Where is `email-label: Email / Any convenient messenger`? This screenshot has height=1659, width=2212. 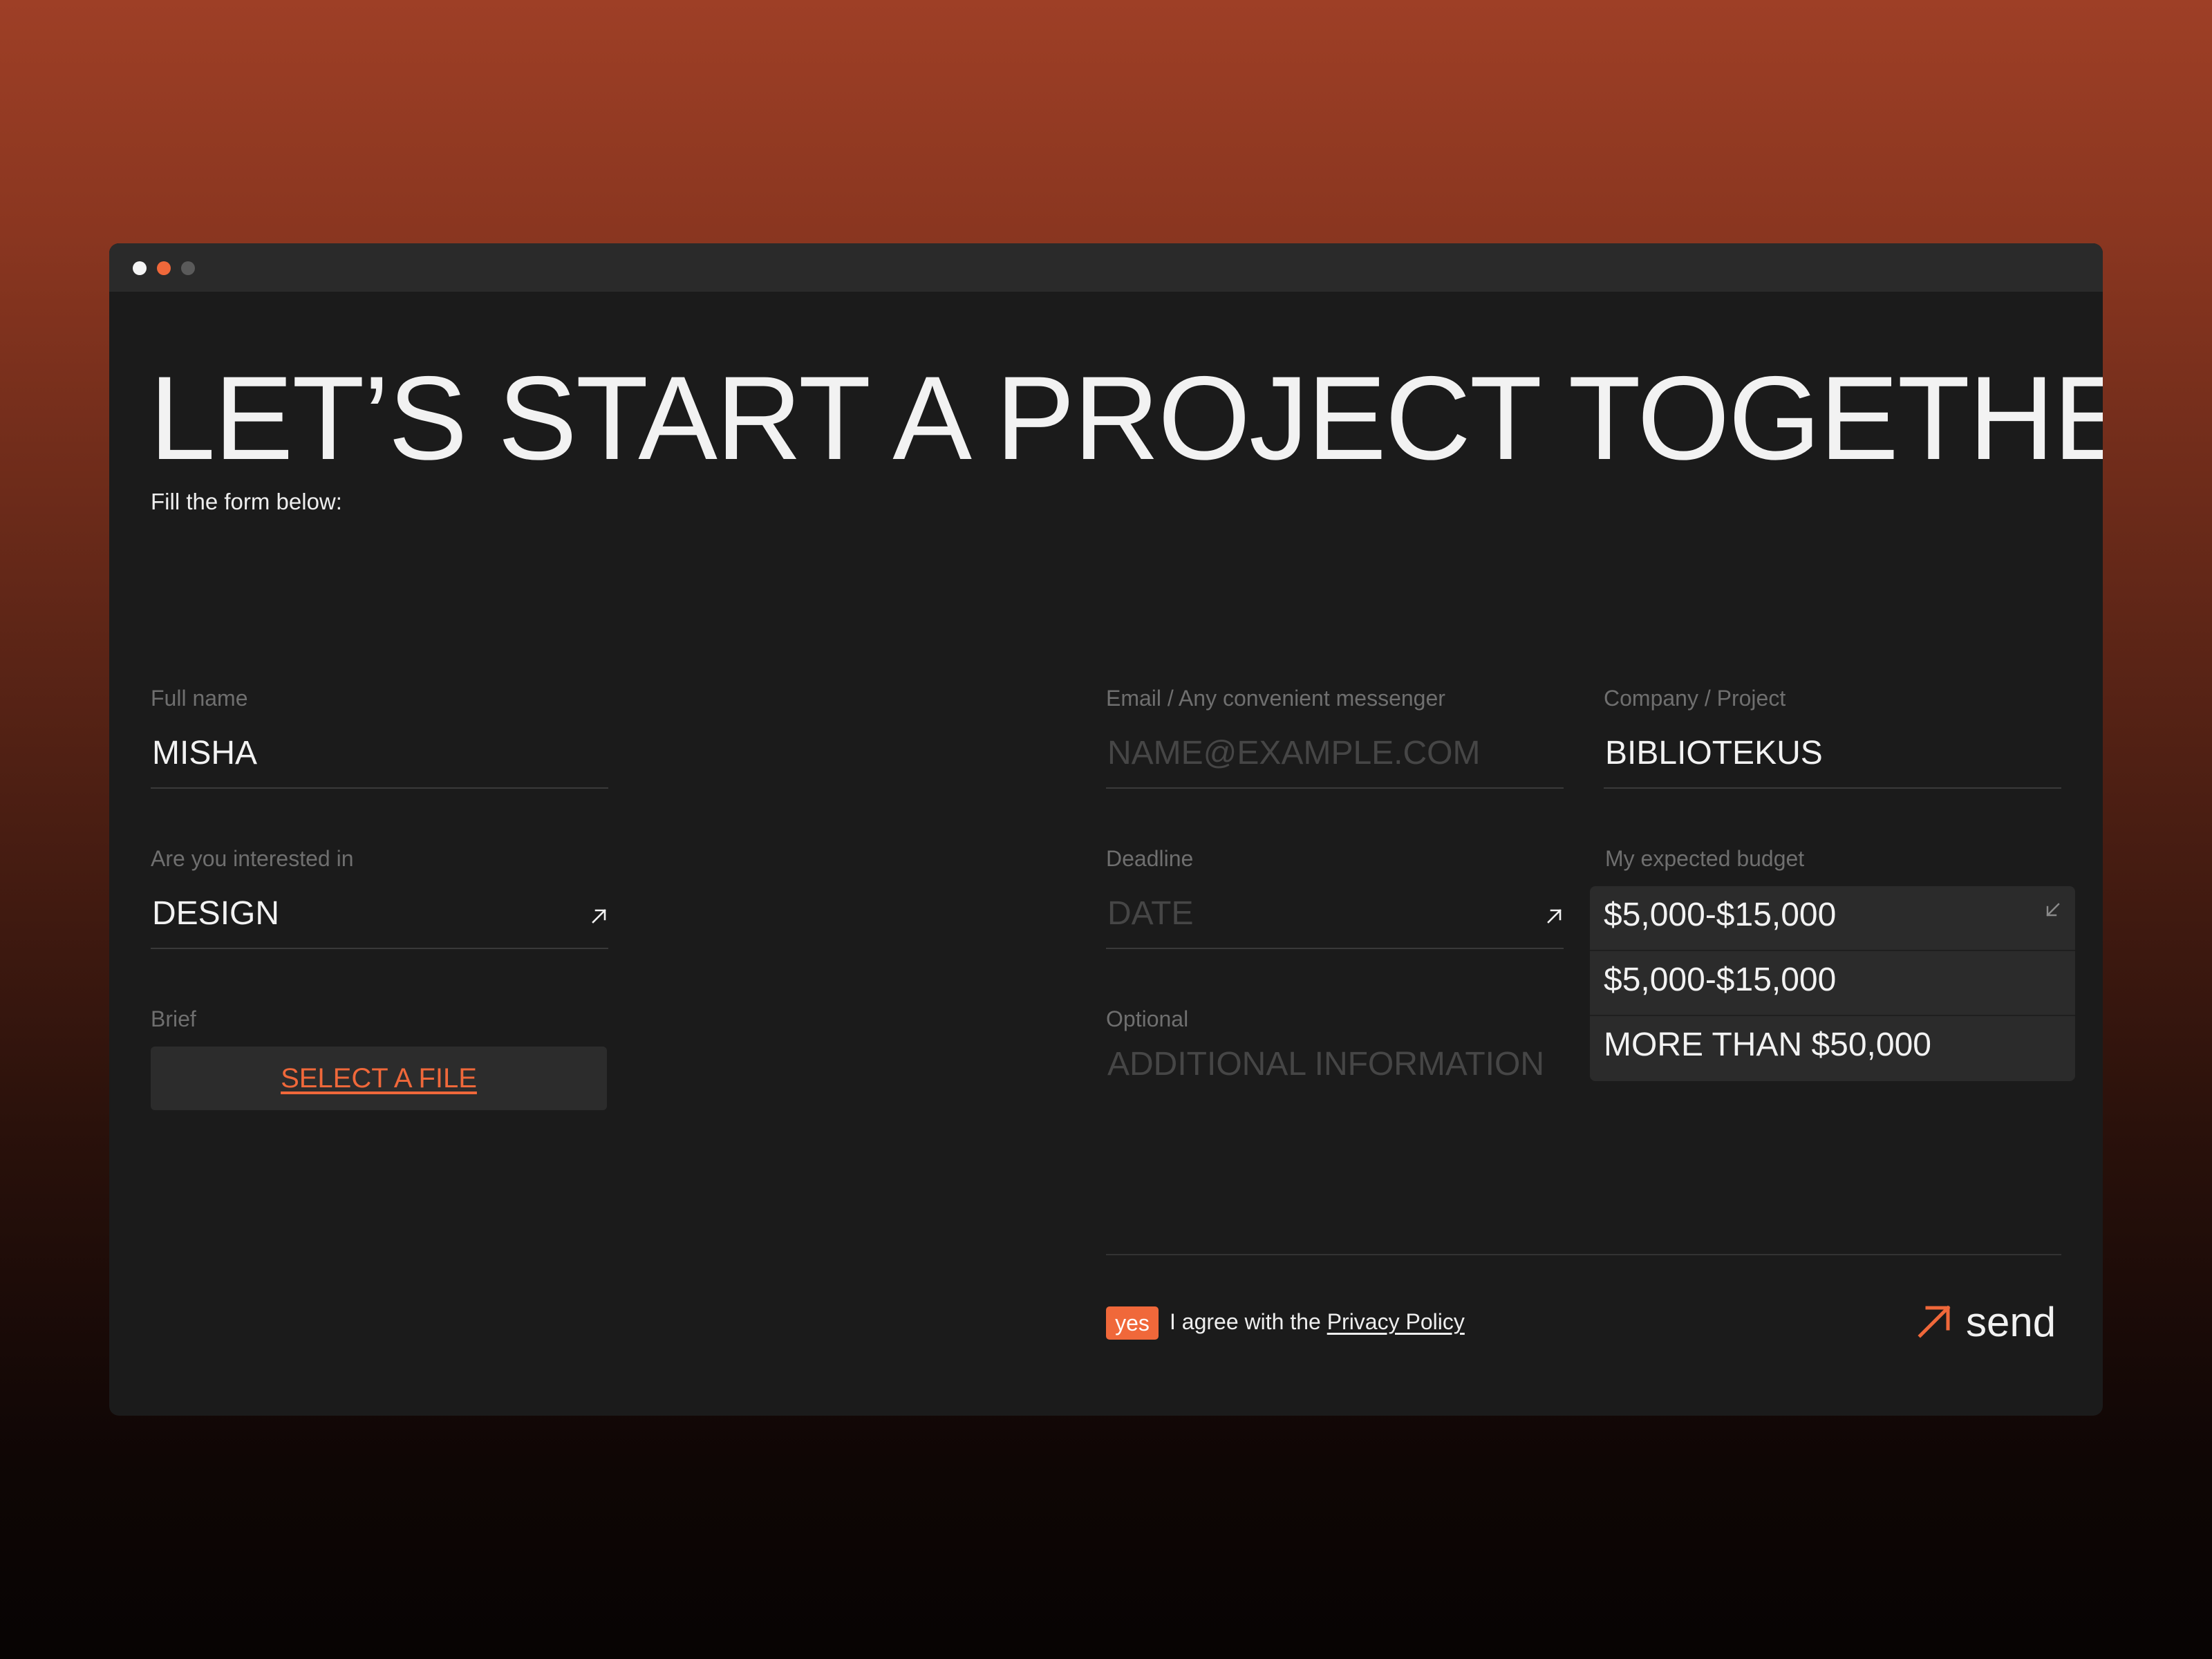 email-label: Email / Any convenient messenger is located at coordinates (1275, 698).